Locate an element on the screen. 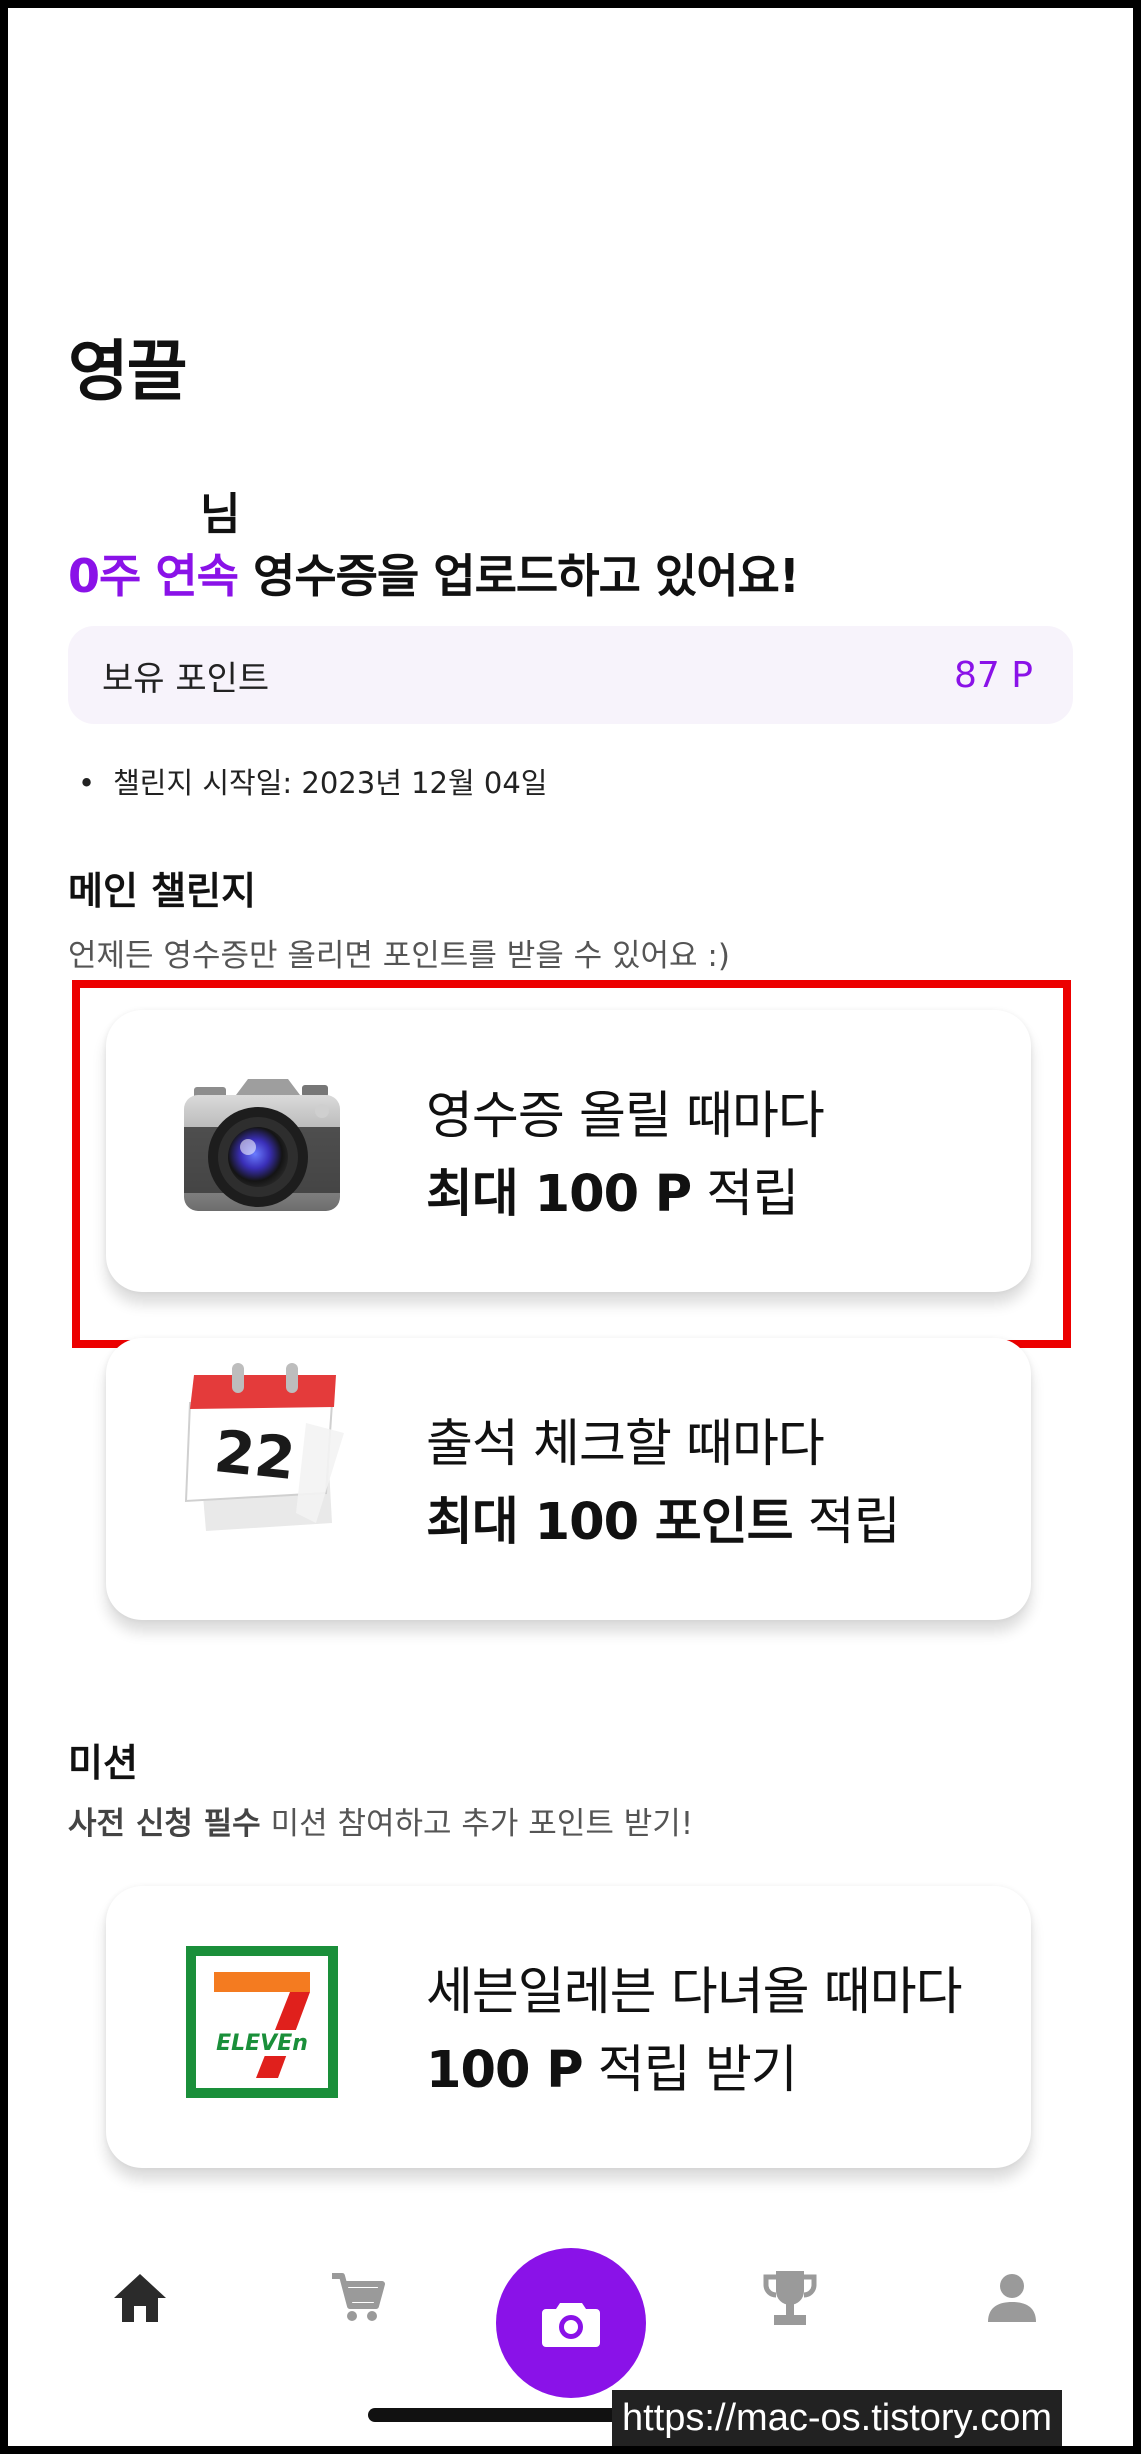  streak-message: 0주 연속 영수증을 업로드하고 있어요! is located at coordinates (434, 573).